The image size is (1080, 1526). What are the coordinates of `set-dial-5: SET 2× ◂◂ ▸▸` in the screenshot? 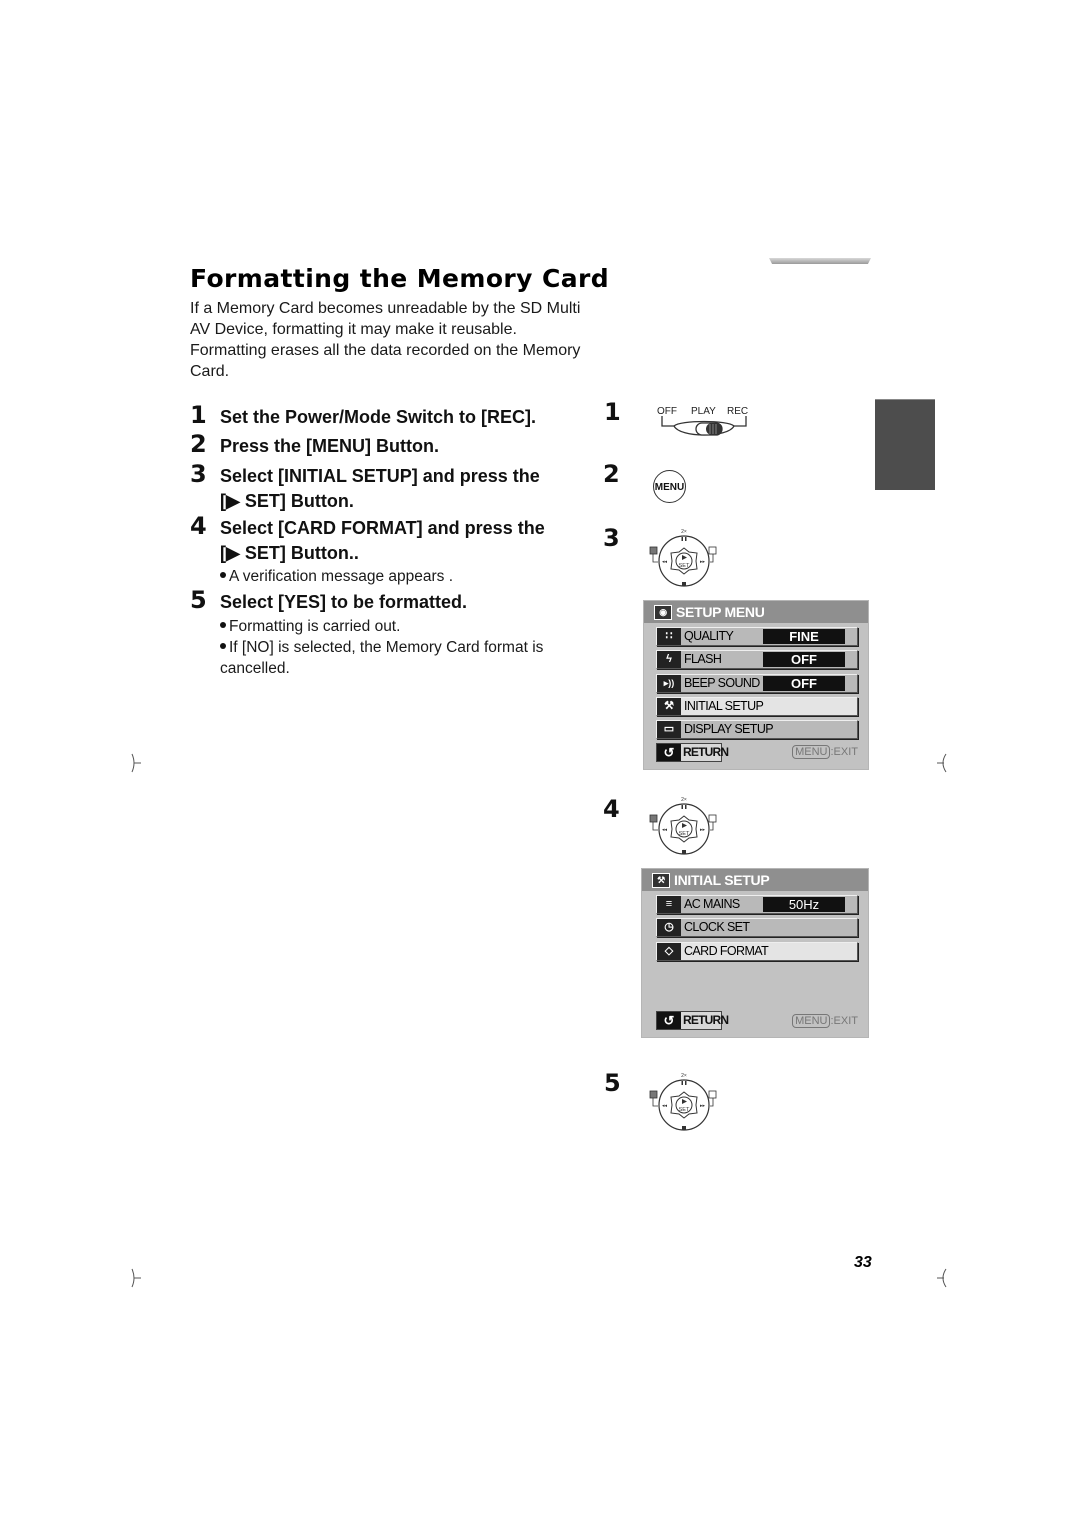 It's located at (683, 1107).